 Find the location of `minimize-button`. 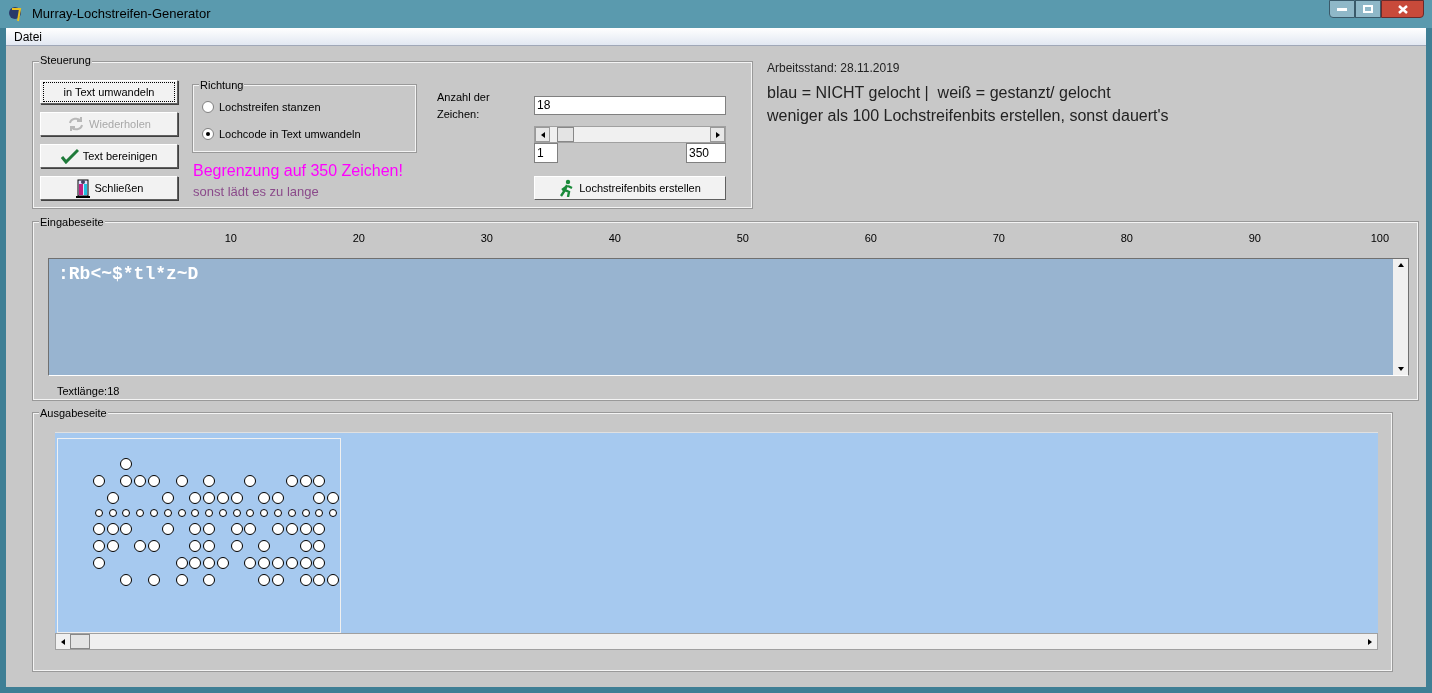

minimize-button is located at coordinates (1342, 9).